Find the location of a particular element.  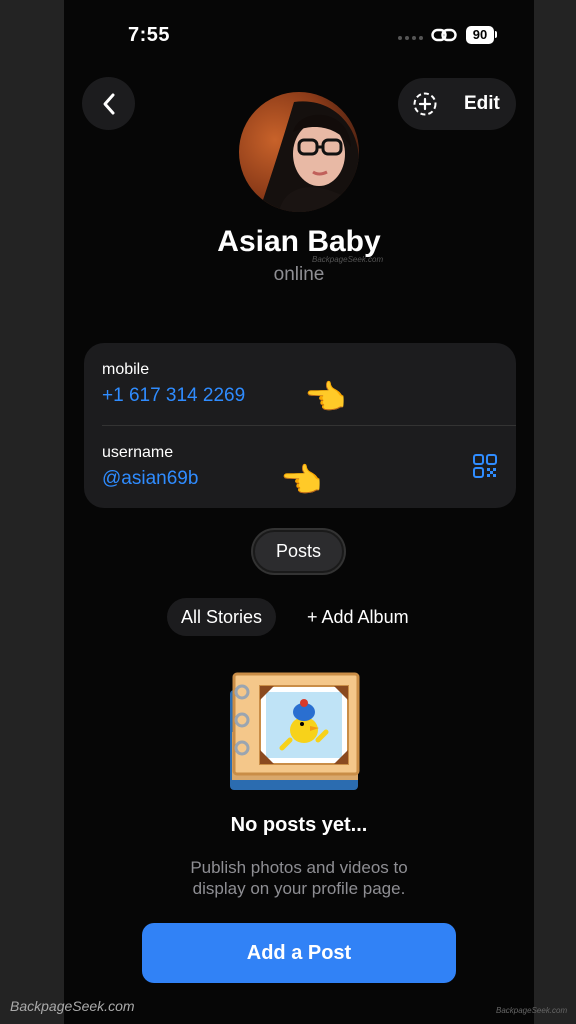

username-row: username @asian69b is located at coordinates (150, 467).